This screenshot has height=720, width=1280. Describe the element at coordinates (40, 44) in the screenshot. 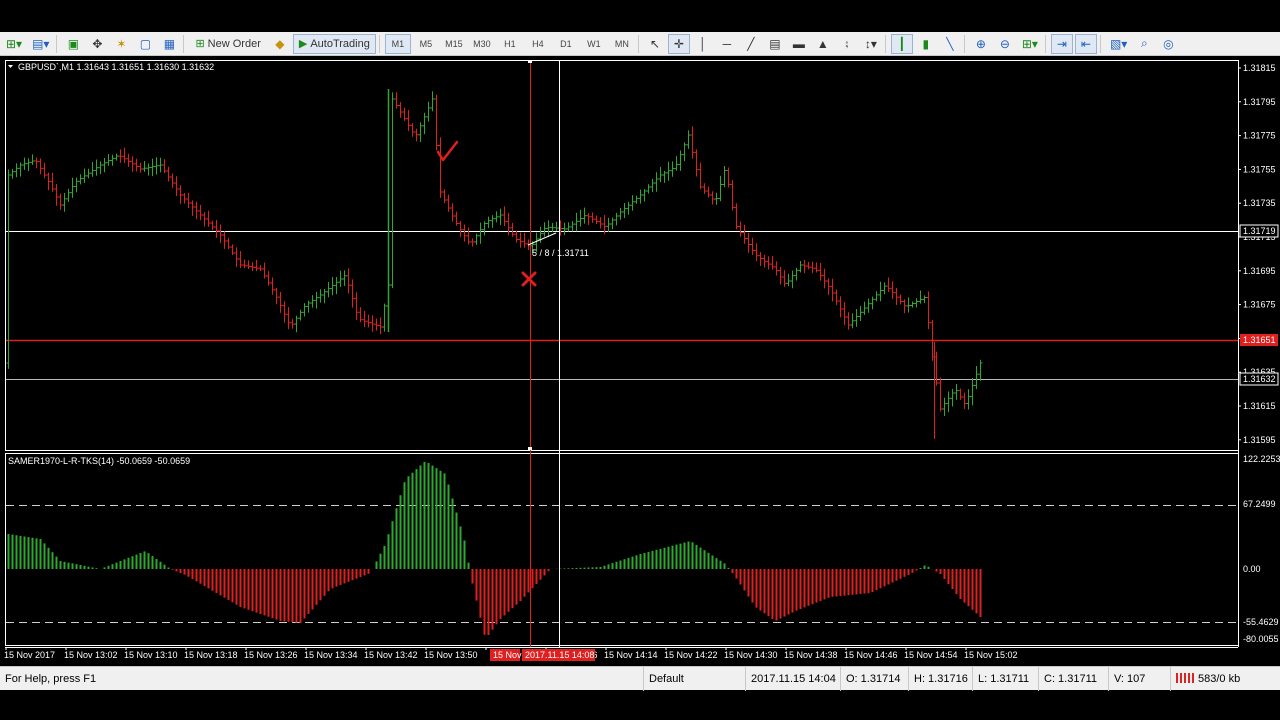

I see `profiles-icon: ▤▾` at that location.